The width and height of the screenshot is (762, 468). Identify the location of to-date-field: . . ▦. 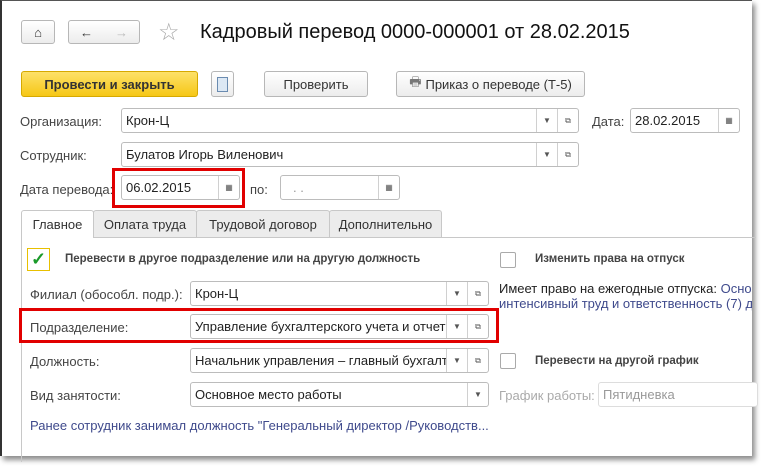
(340, 187).